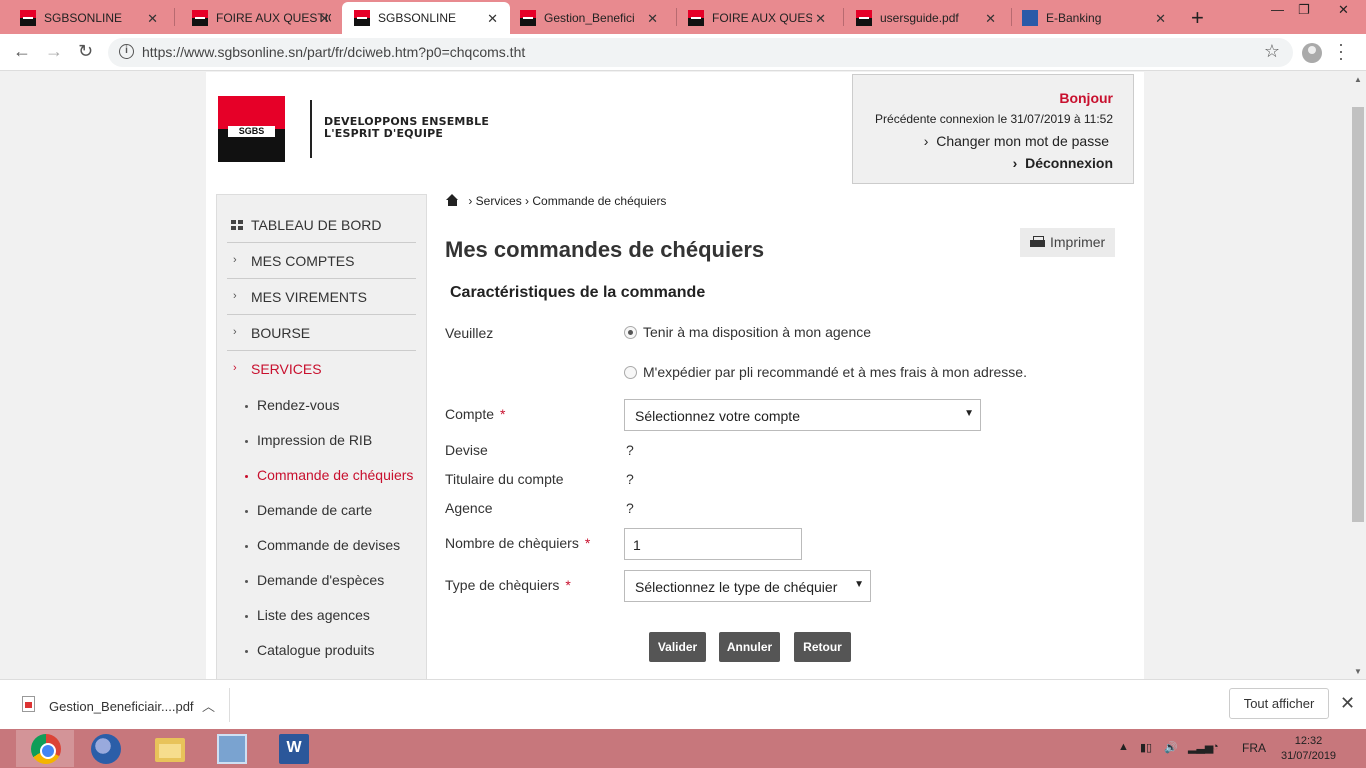  I want to click on taskbar-thunderbird, so click(105, 748).